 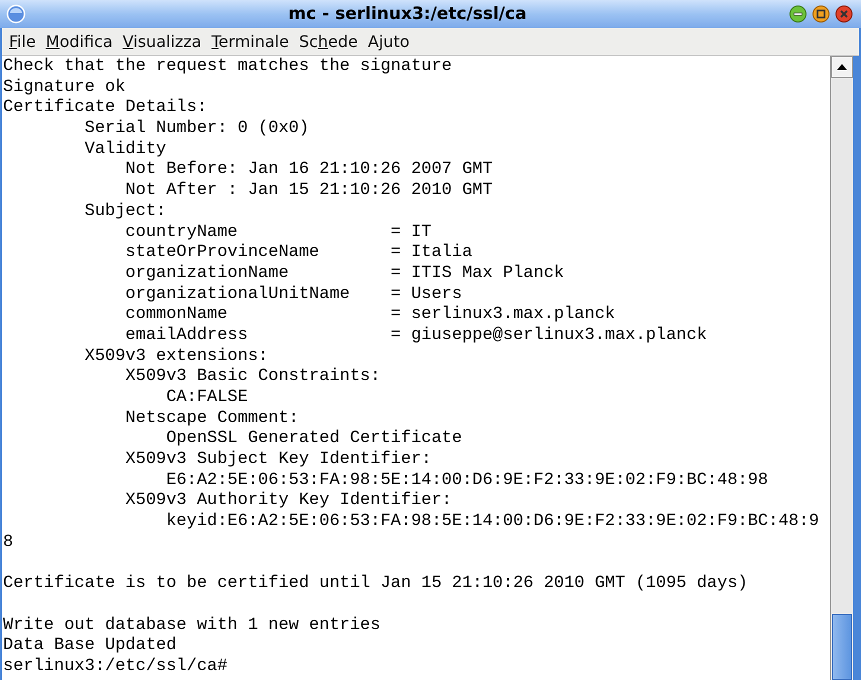 I want to click on terminal-line: serlinux3:/etc/ssl/ca#, so click(x=115, y=666).